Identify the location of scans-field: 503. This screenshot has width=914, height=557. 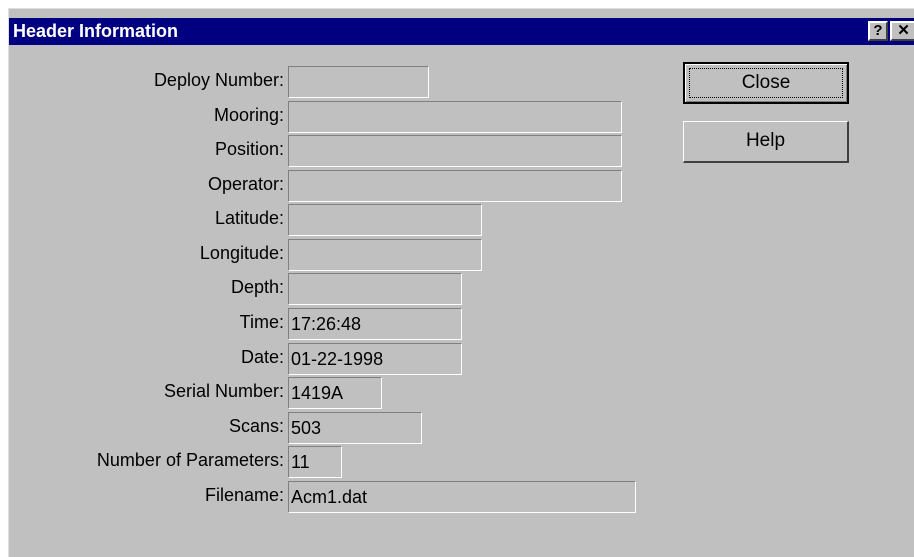
(355, 428).